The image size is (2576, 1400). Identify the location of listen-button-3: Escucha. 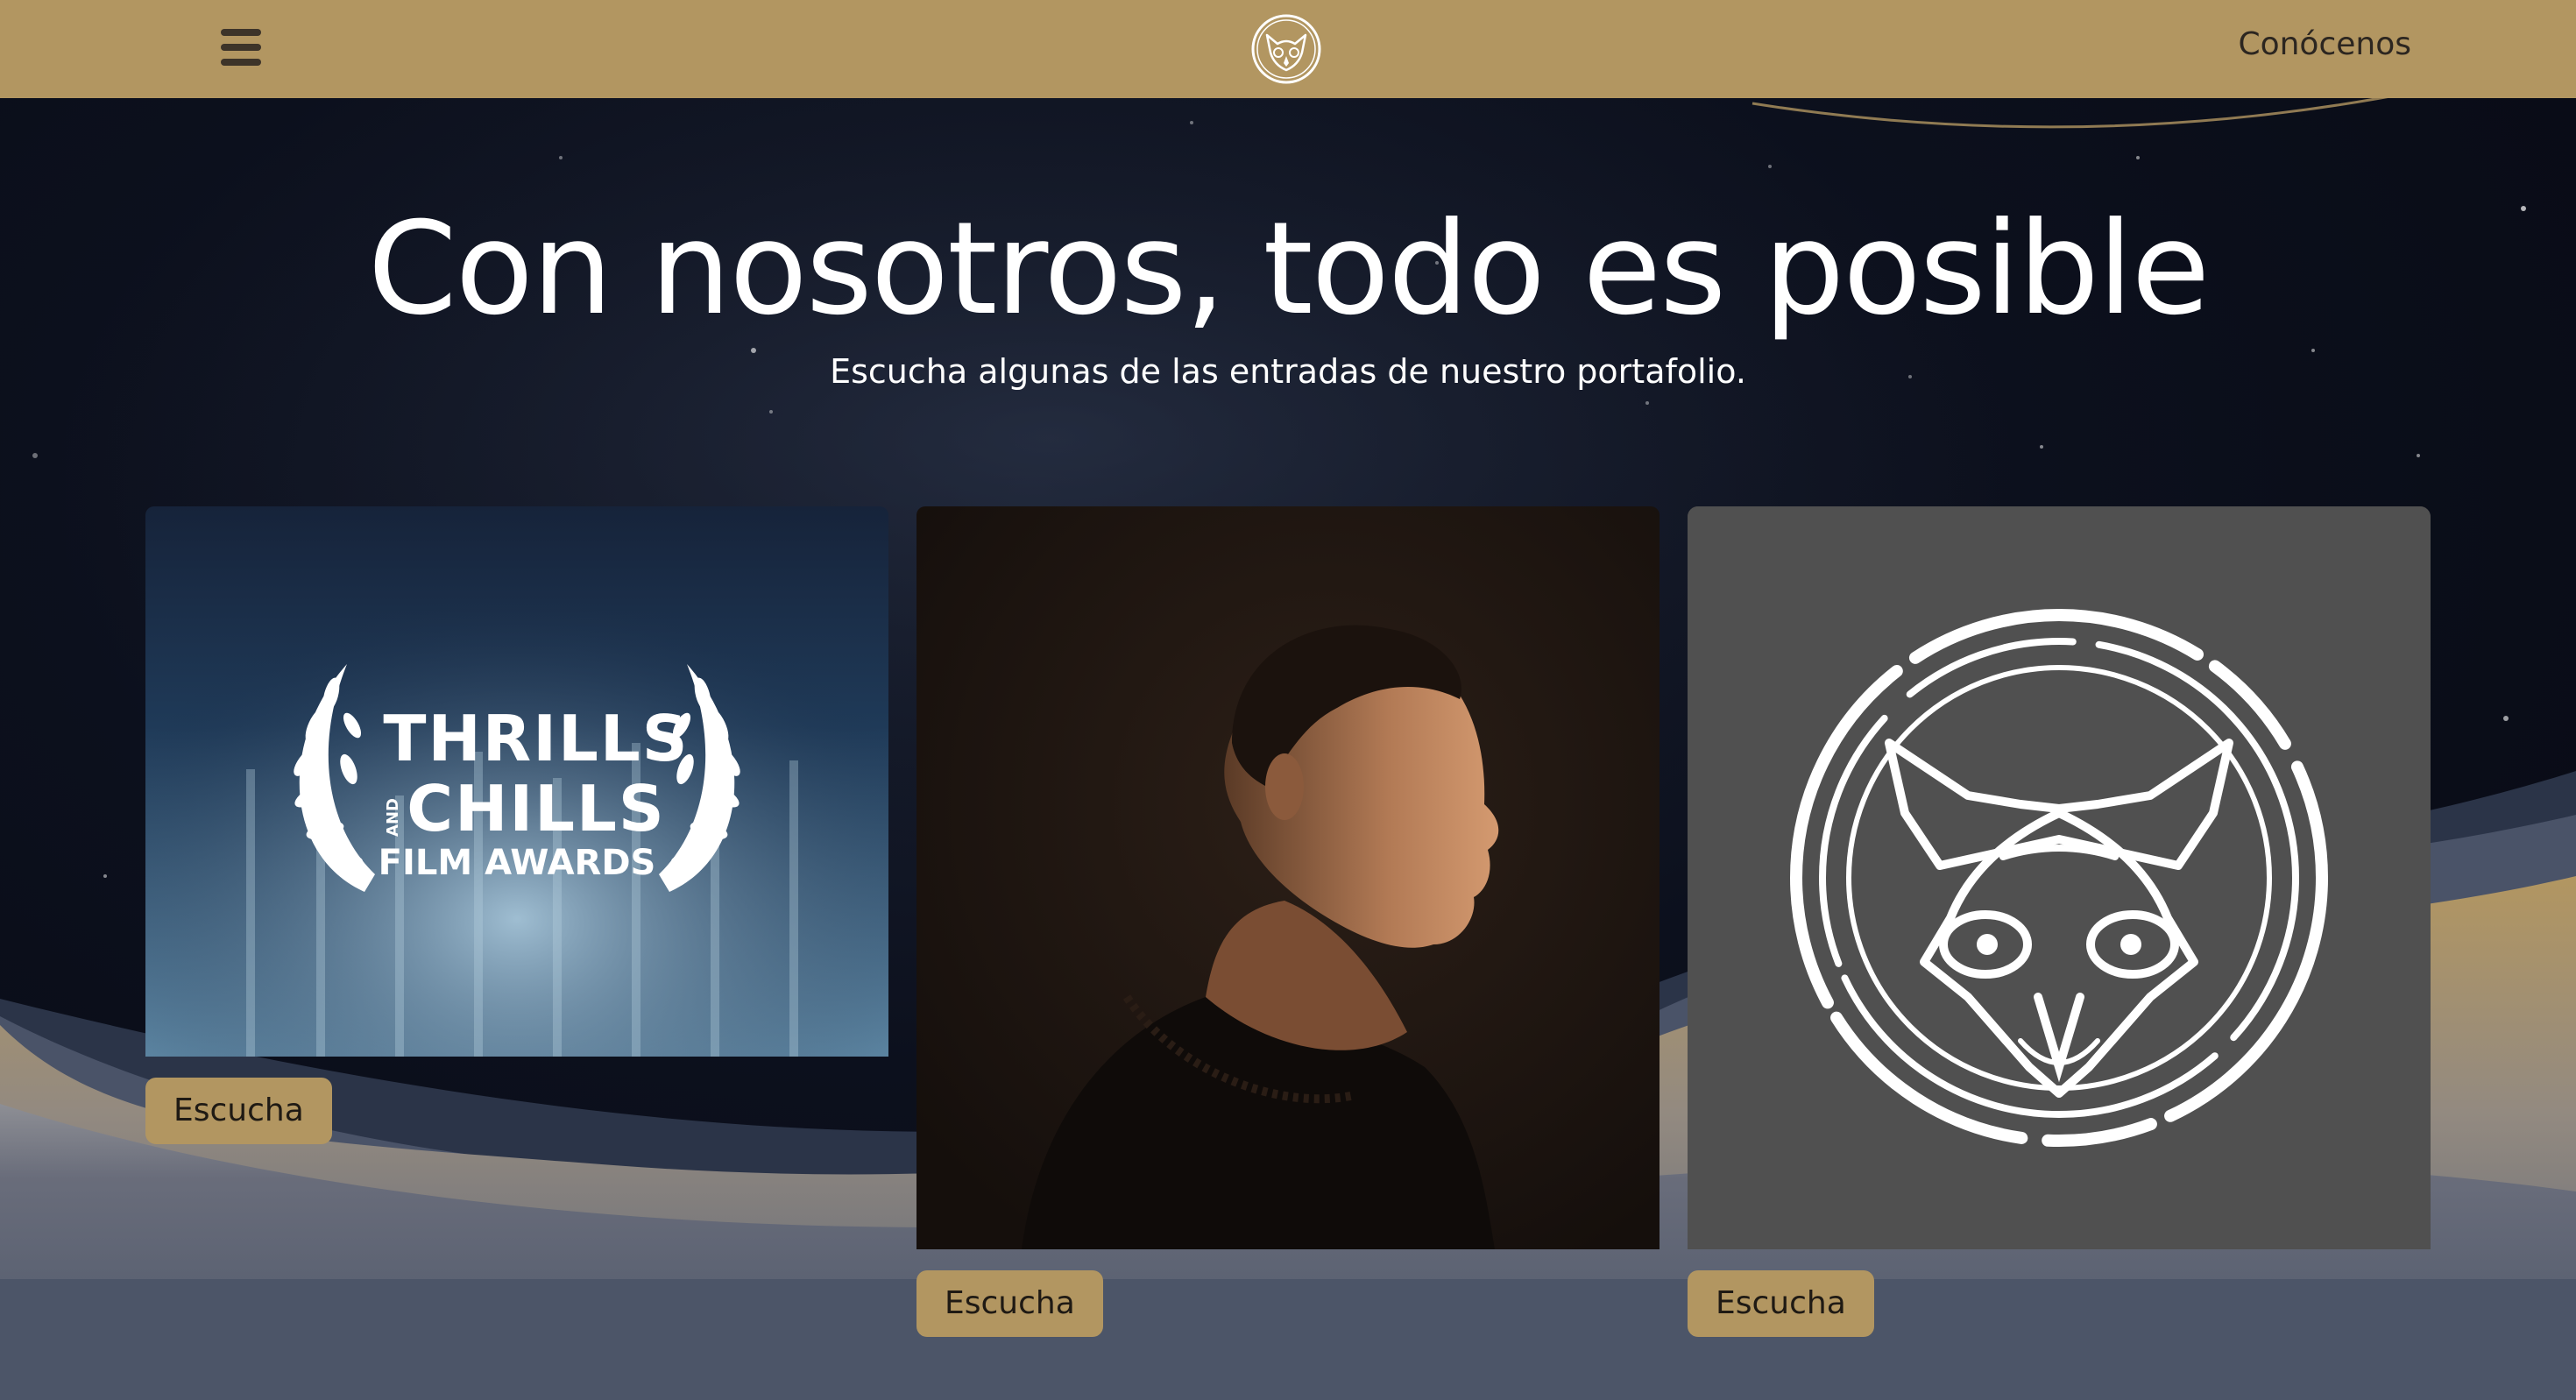
(1781, 1303).